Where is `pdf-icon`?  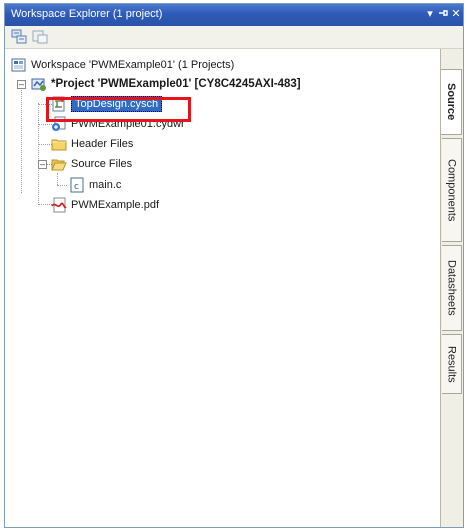 pdf-icon is located at coordinates (59, 205).